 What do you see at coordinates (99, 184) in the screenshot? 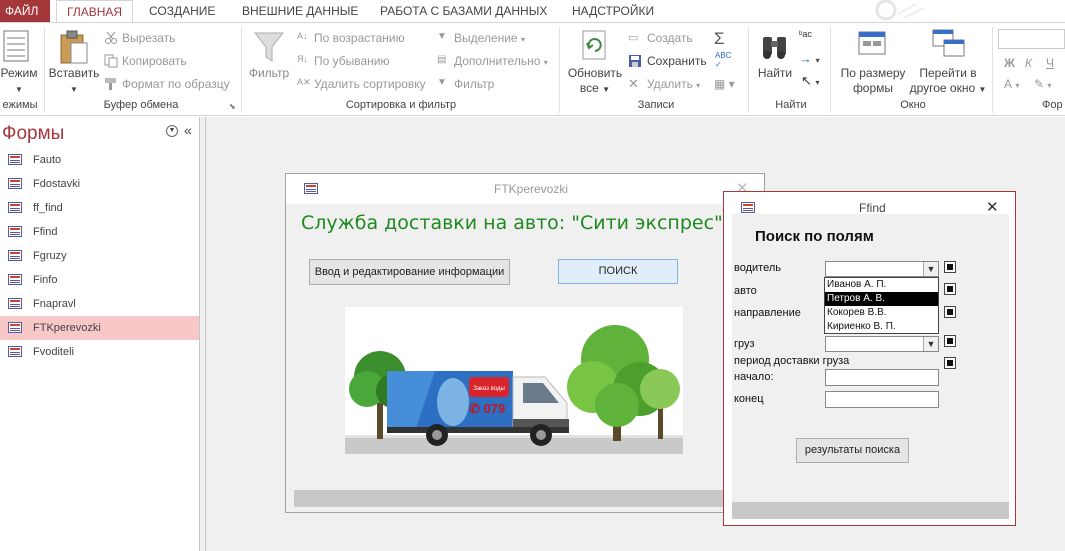
I see `nav-item-fdostavki: Fdostavki` at bounding box center [99, 184].